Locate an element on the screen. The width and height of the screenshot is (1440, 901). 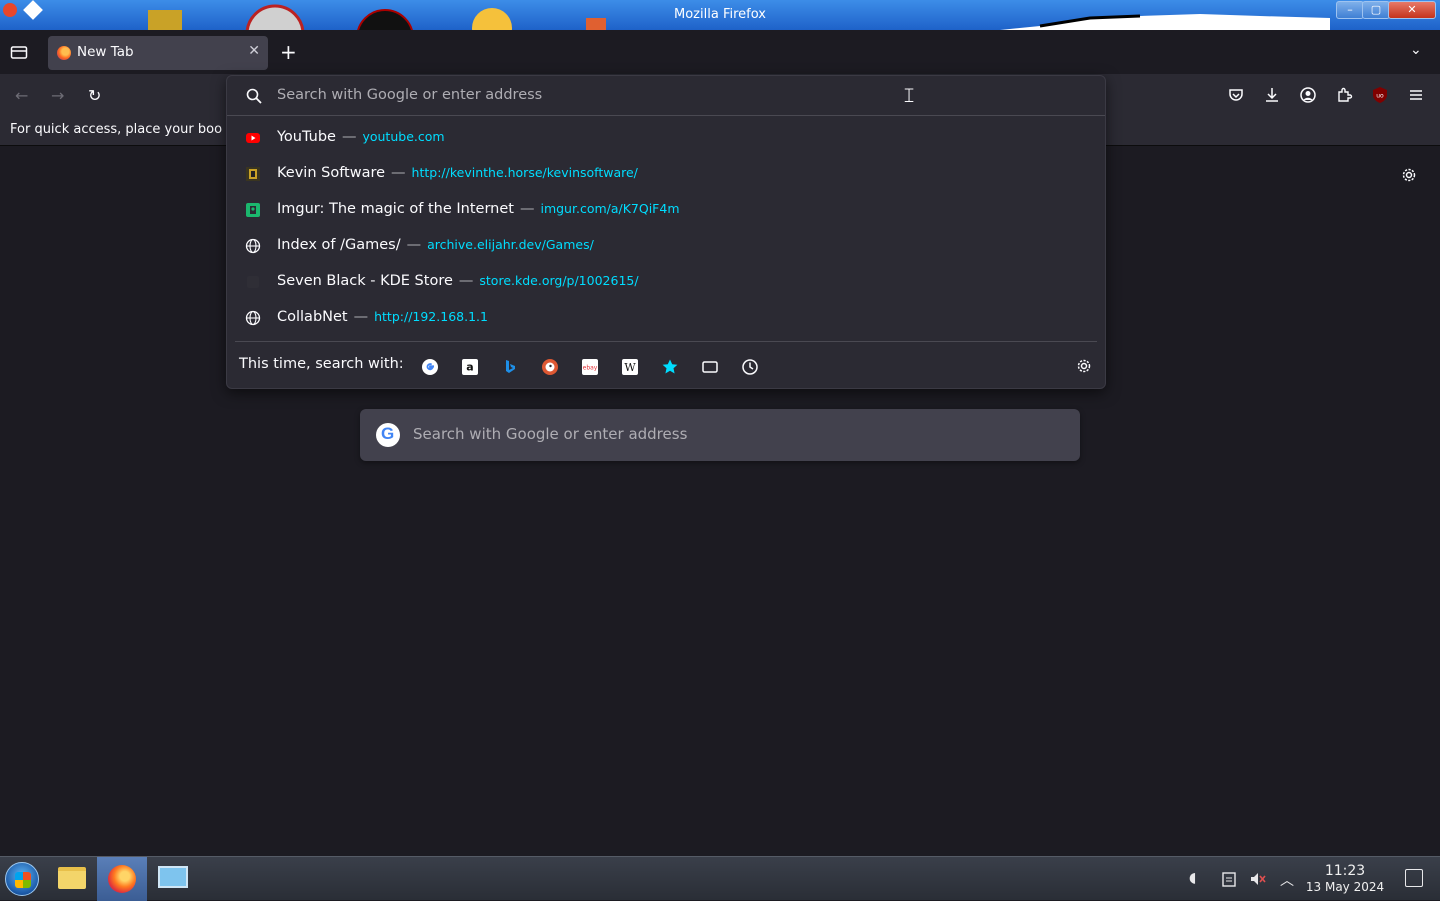
extensions-icon is located at coordinates (1344, 95).